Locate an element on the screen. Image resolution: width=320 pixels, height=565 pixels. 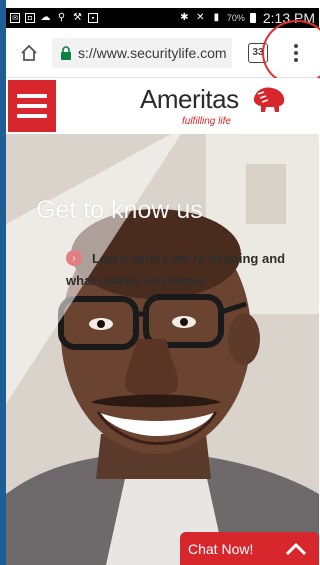
site-logo: Ameritas fulfilling life is located at coordinates (189, 105).